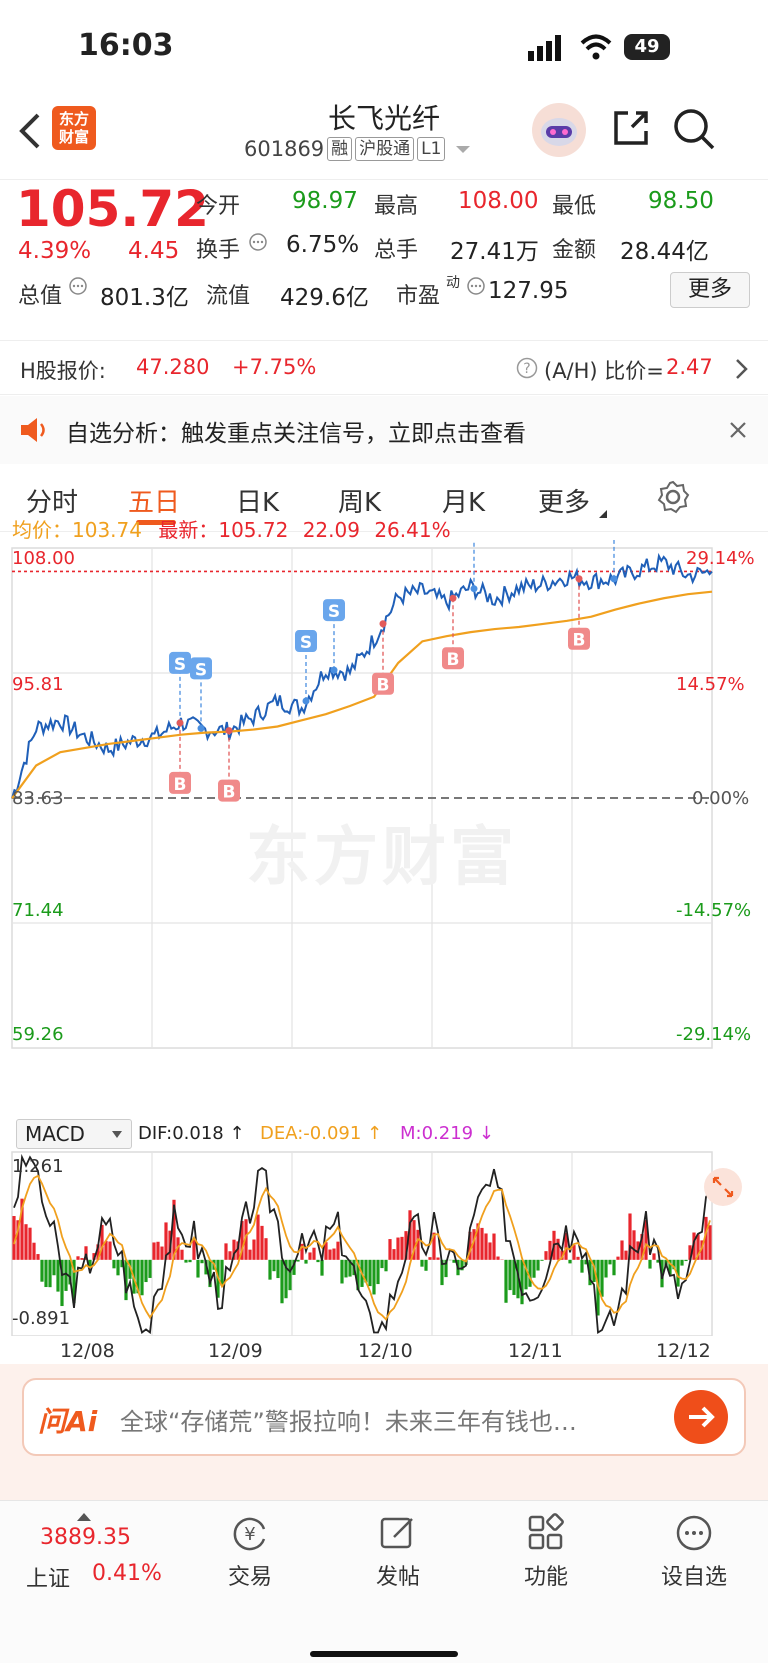 This screenshot has height=1663, width=768. I want to click on nav-trade: ¥ 交易, so click(250, 1552).